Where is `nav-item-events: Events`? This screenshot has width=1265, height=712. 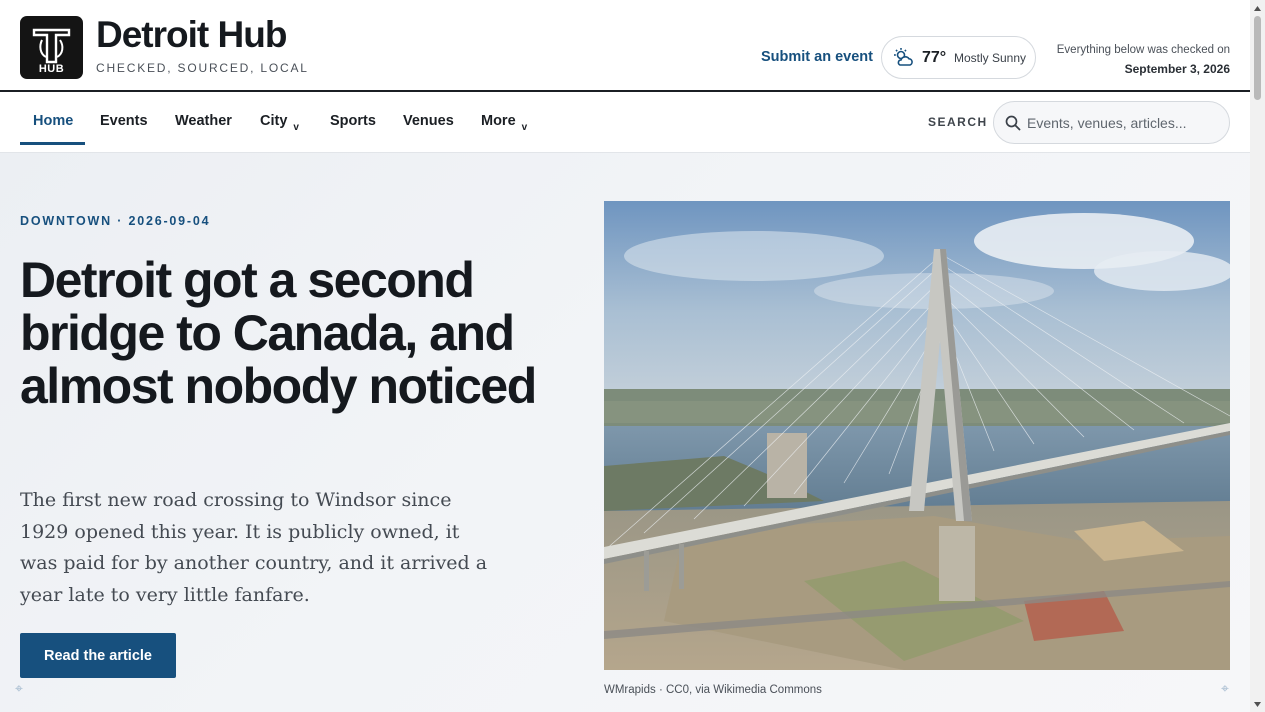
nav-item-events: Events is located at coordinates (124, 121).